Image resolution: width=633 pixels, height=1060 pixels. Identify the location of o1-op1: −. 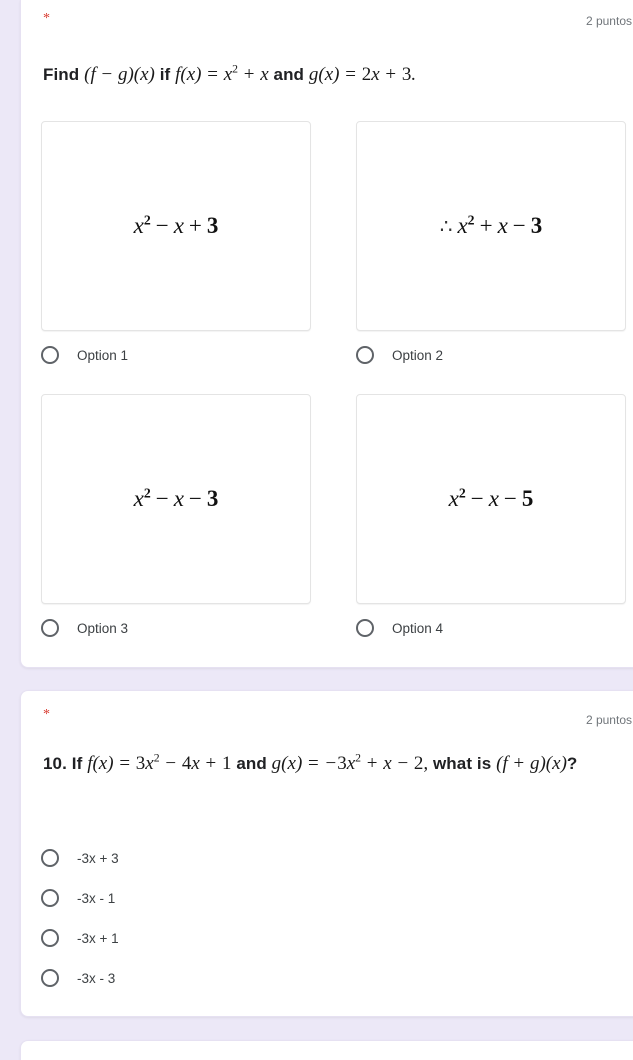
(162, 225).